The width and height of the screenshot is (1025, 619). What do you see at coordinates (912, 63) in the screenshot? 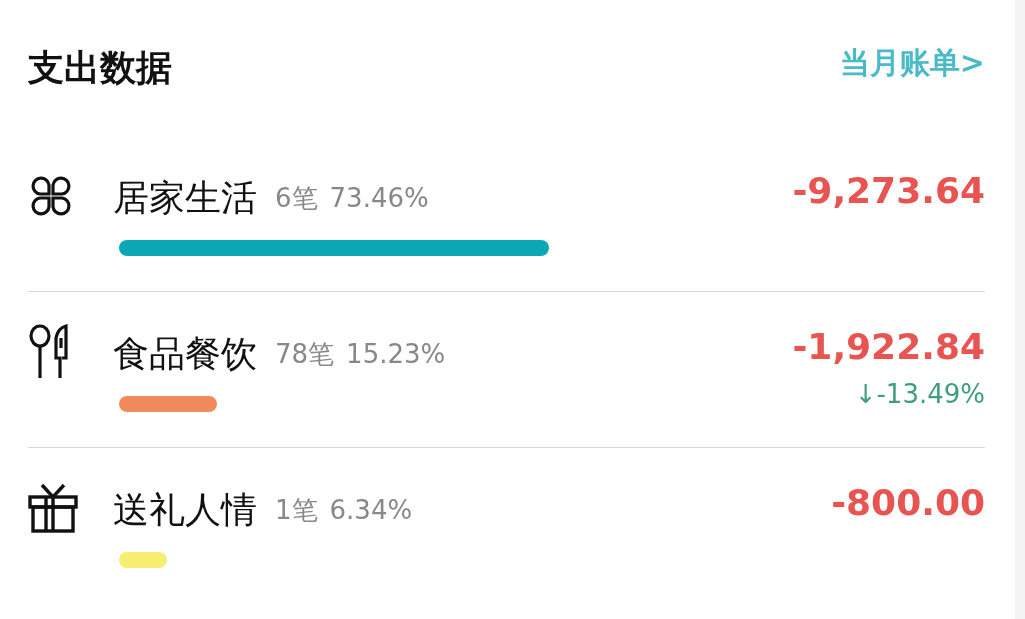
I see `monthly-bill-link: 当月账单>` at bounding box center [912, 63].